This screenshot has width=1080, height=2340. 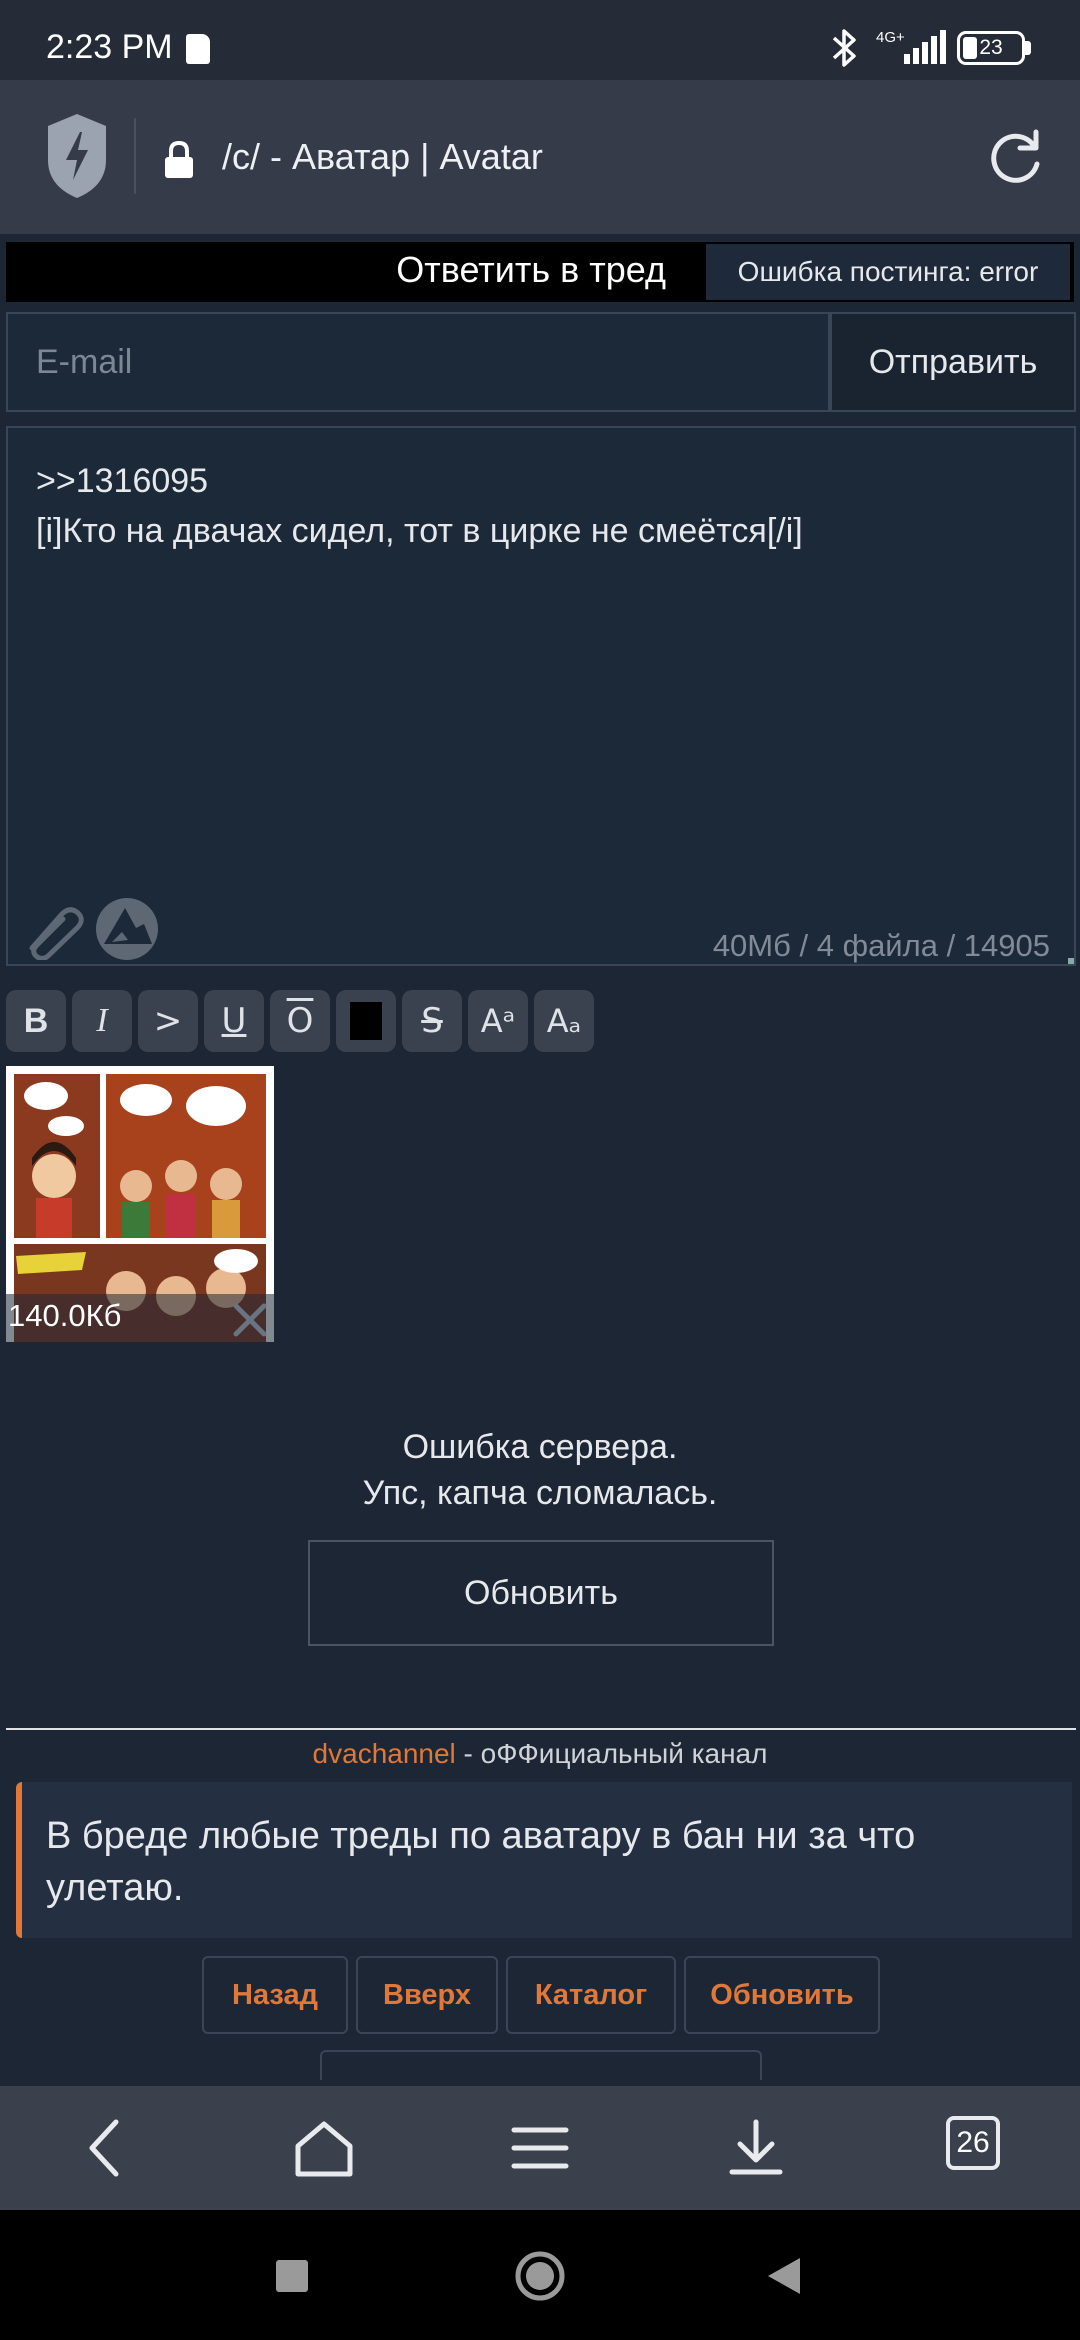 I want to click on sketch-icon, so click(x=127, y=929).